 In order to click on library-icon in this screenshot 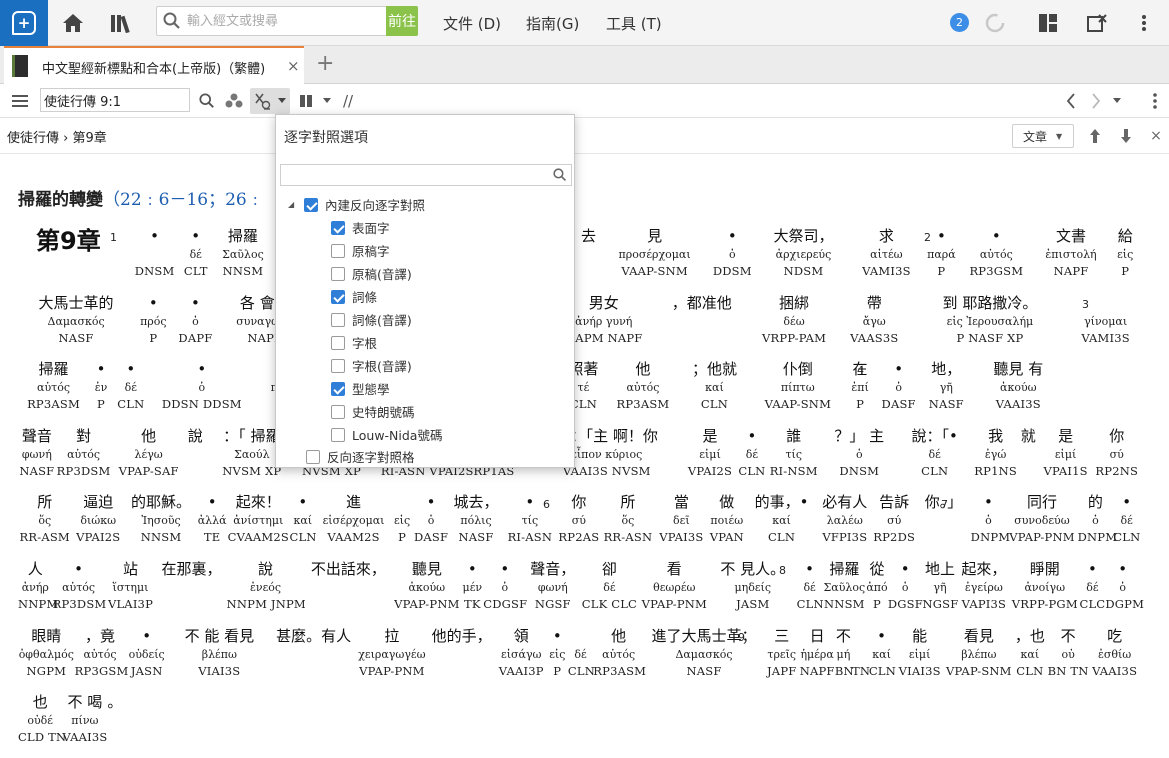, I will do `click(121, 23)`.